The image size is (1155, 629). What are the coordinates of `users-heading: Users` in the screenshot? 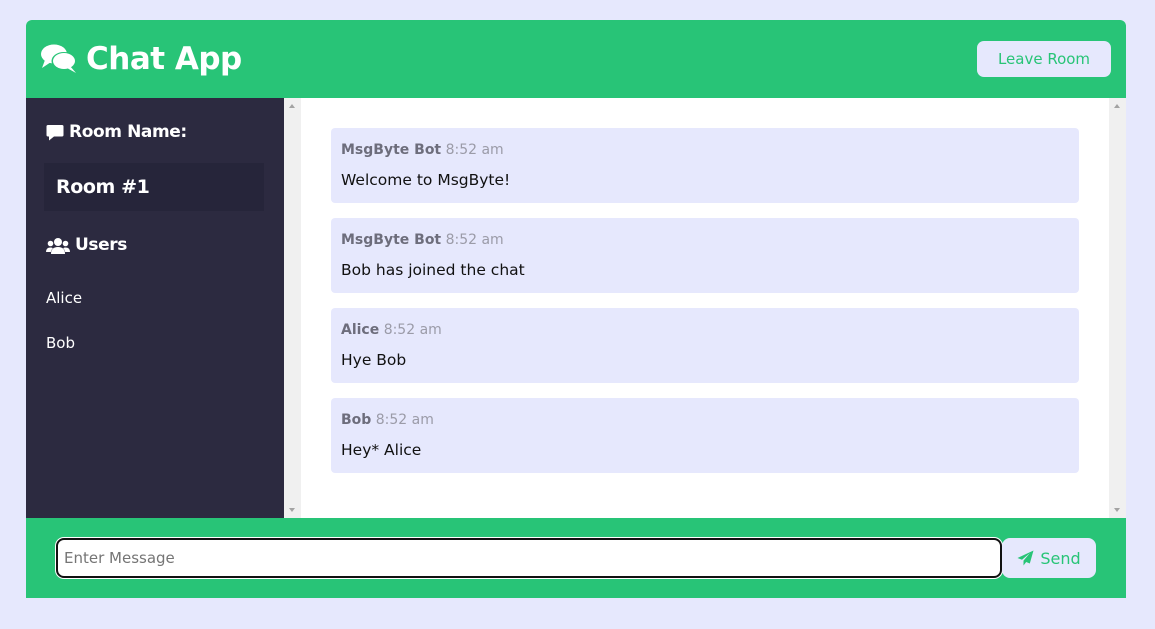 It's located at (86, 245).